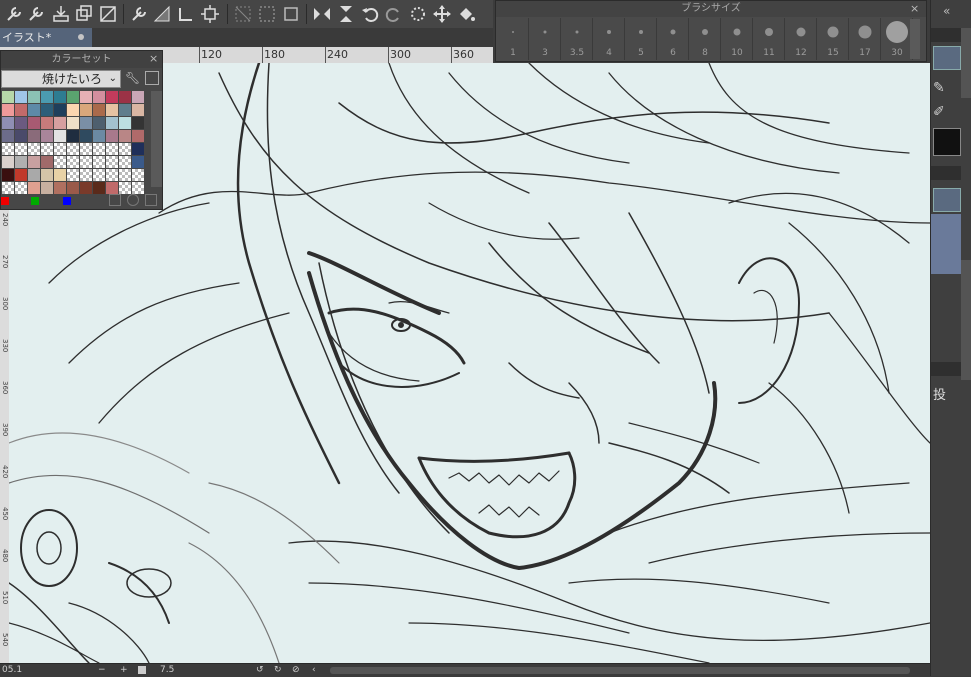  I want to click on fit-view-icon, so click(142, 670).